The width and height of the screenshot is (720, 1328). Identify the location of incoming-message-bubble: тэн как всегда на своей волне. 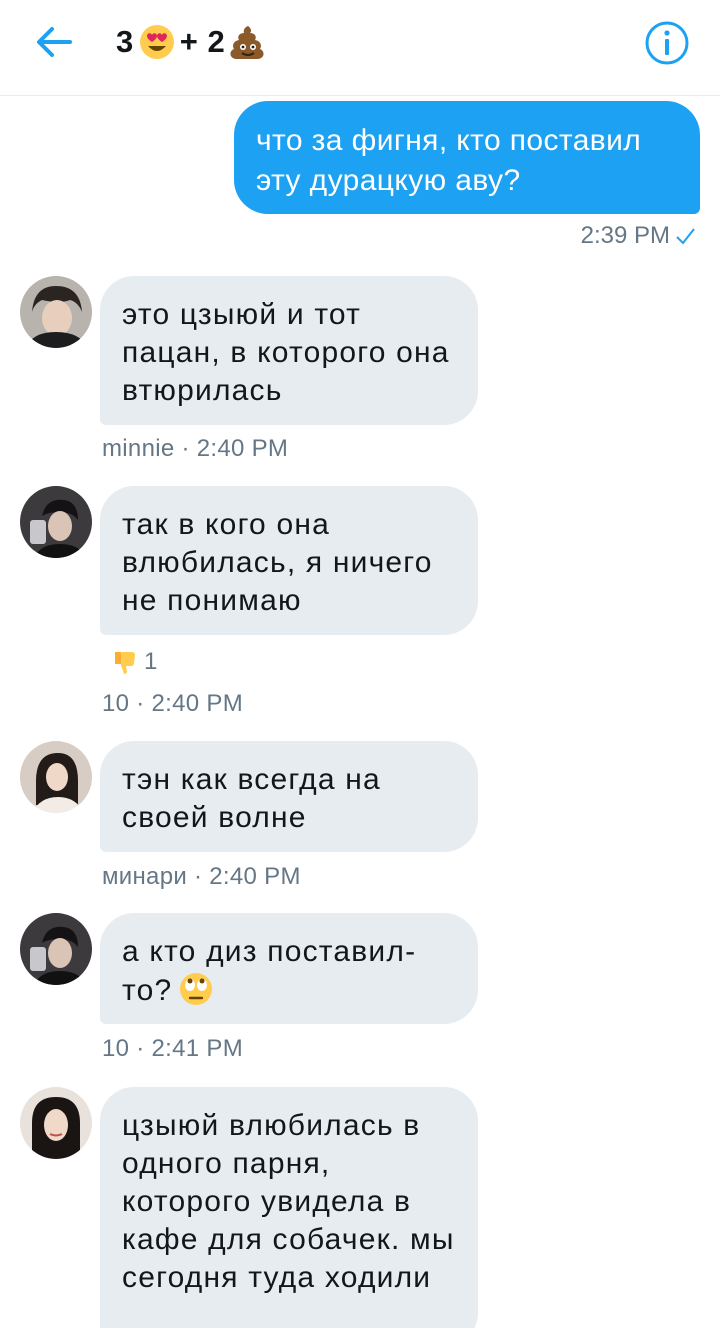
(289, 796).